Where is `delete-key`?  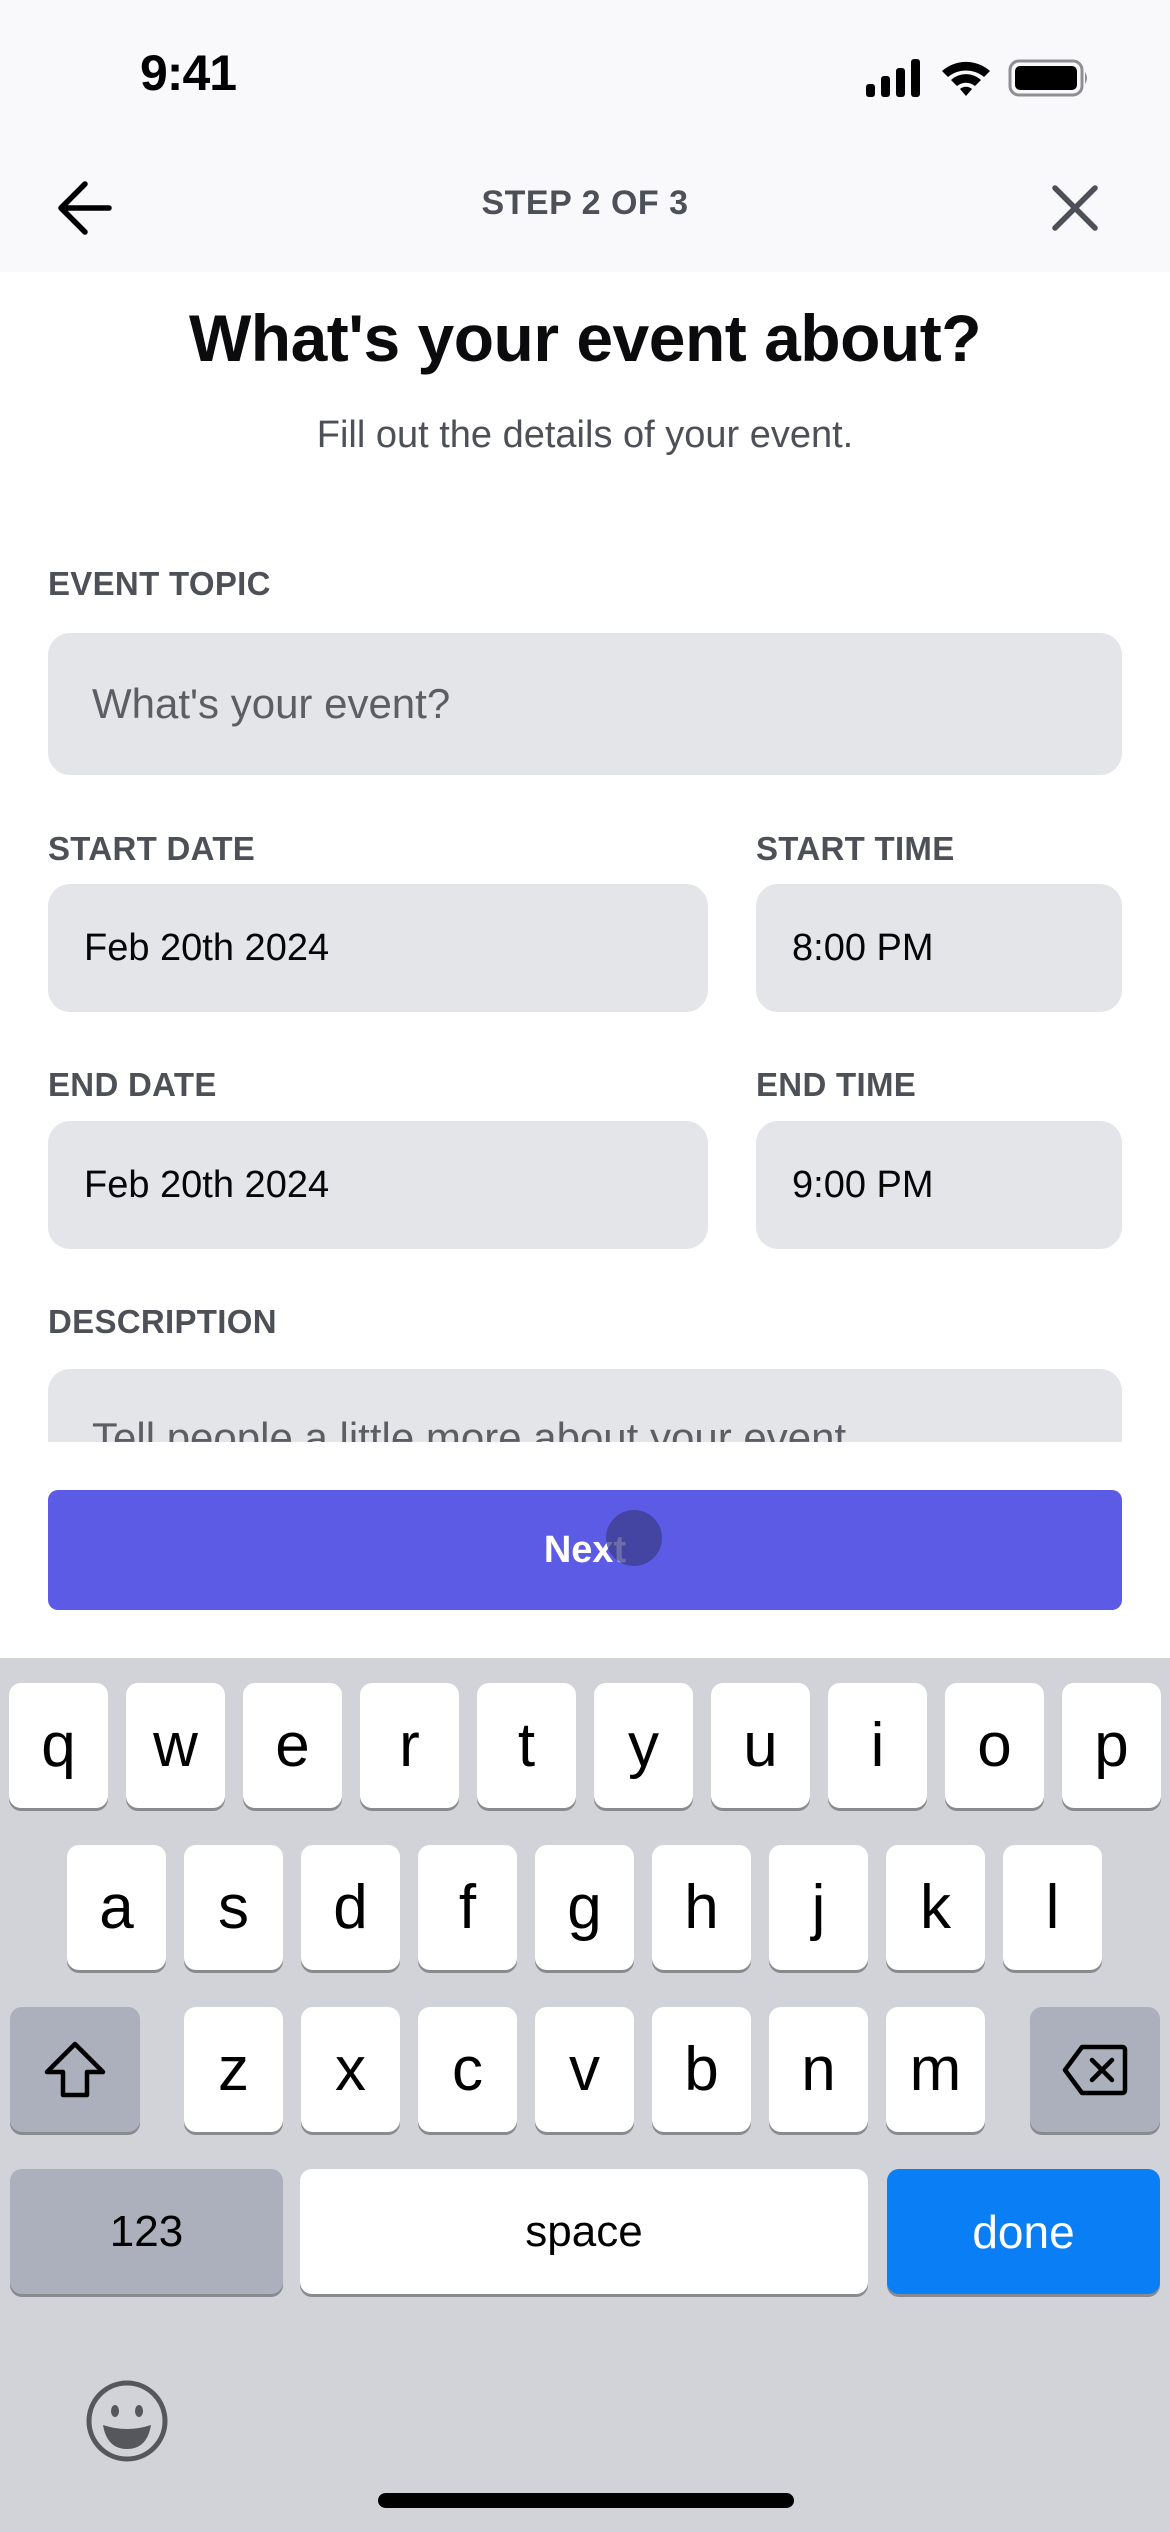 delete-key is located at coordinates (1095, 2069).